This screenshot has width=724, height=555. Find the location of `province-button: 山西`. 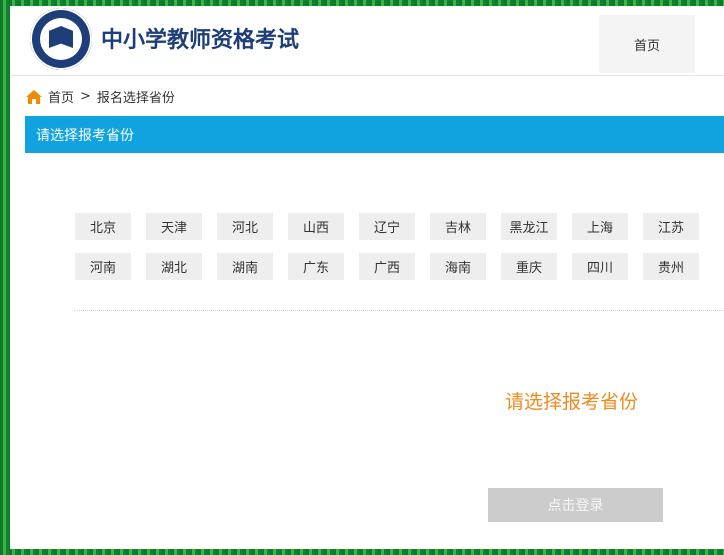

province-button: 山西 is located at coordinates (316, 226).